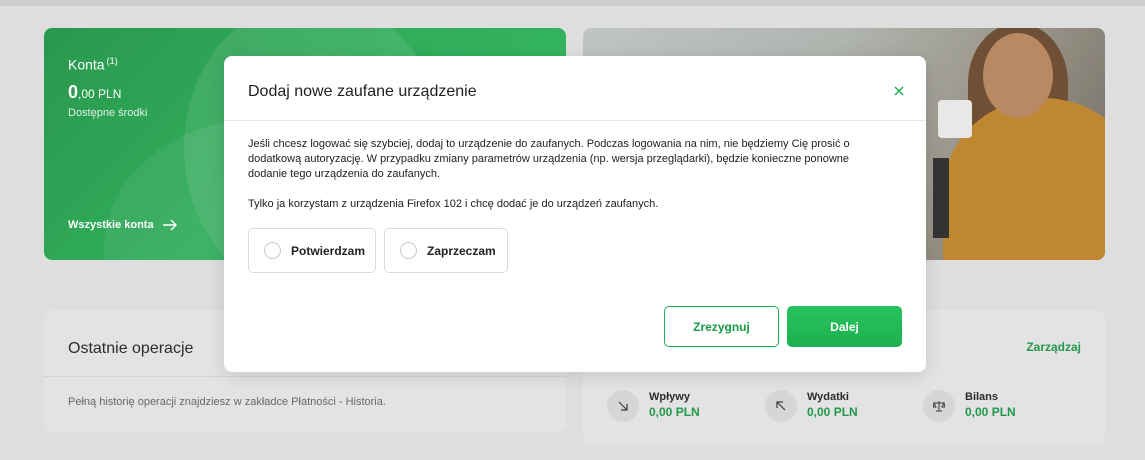  What do you see at coordinates (95, 92) in the screenshot?
I see `accounts-balance: 0,00 PLN` at bounding box center [95, 92].